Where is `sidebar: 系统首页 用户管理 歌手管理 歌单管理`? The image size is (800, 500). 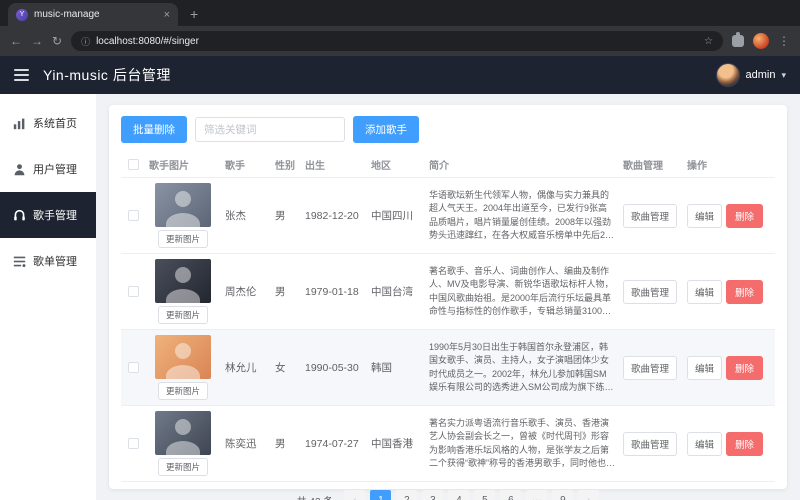
sidebar: 系统首页 用户管理 歌手管理 歌单管理 is located at coordinates (48, 297).